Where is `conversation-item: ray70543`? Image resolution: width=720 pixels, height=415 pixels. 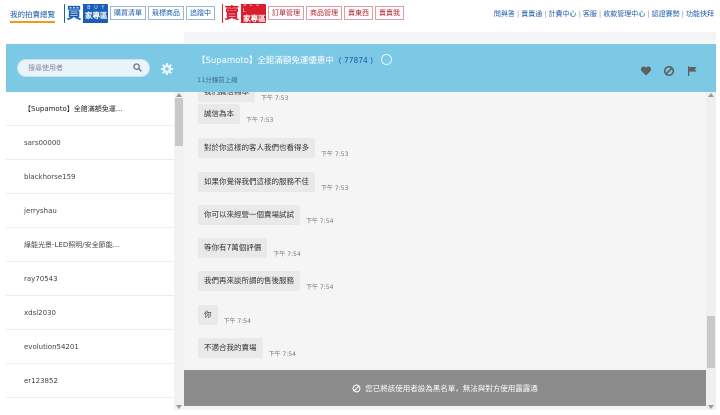 conversation-item: ray70543 is located at coordinates (90, 279).